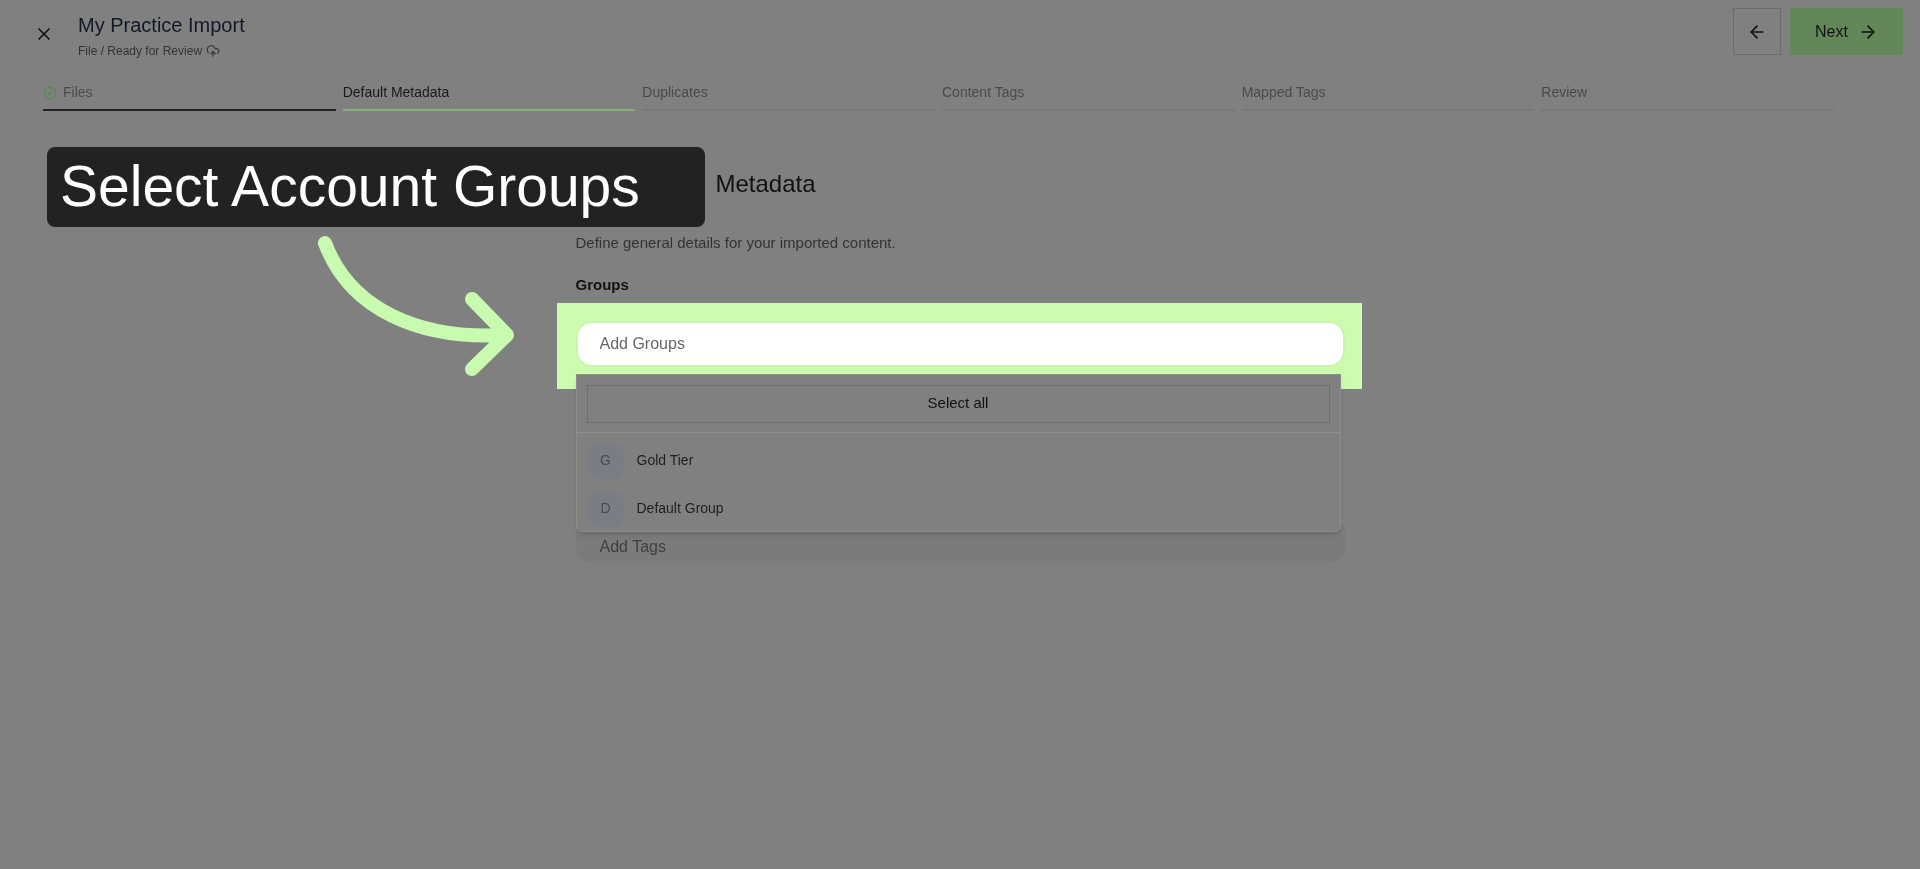  I want to click on field-label: Groups, so click(602, 284).